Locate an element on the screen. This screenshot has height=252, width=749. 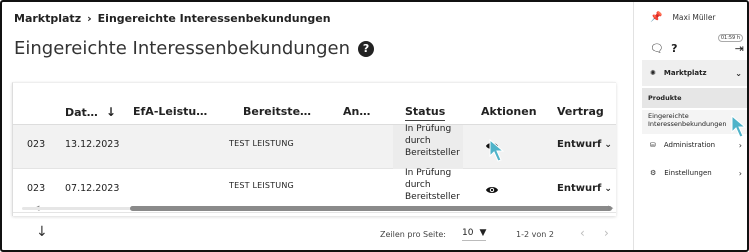
sidebar-item-label: Administration is located at coordinates (689, 145).